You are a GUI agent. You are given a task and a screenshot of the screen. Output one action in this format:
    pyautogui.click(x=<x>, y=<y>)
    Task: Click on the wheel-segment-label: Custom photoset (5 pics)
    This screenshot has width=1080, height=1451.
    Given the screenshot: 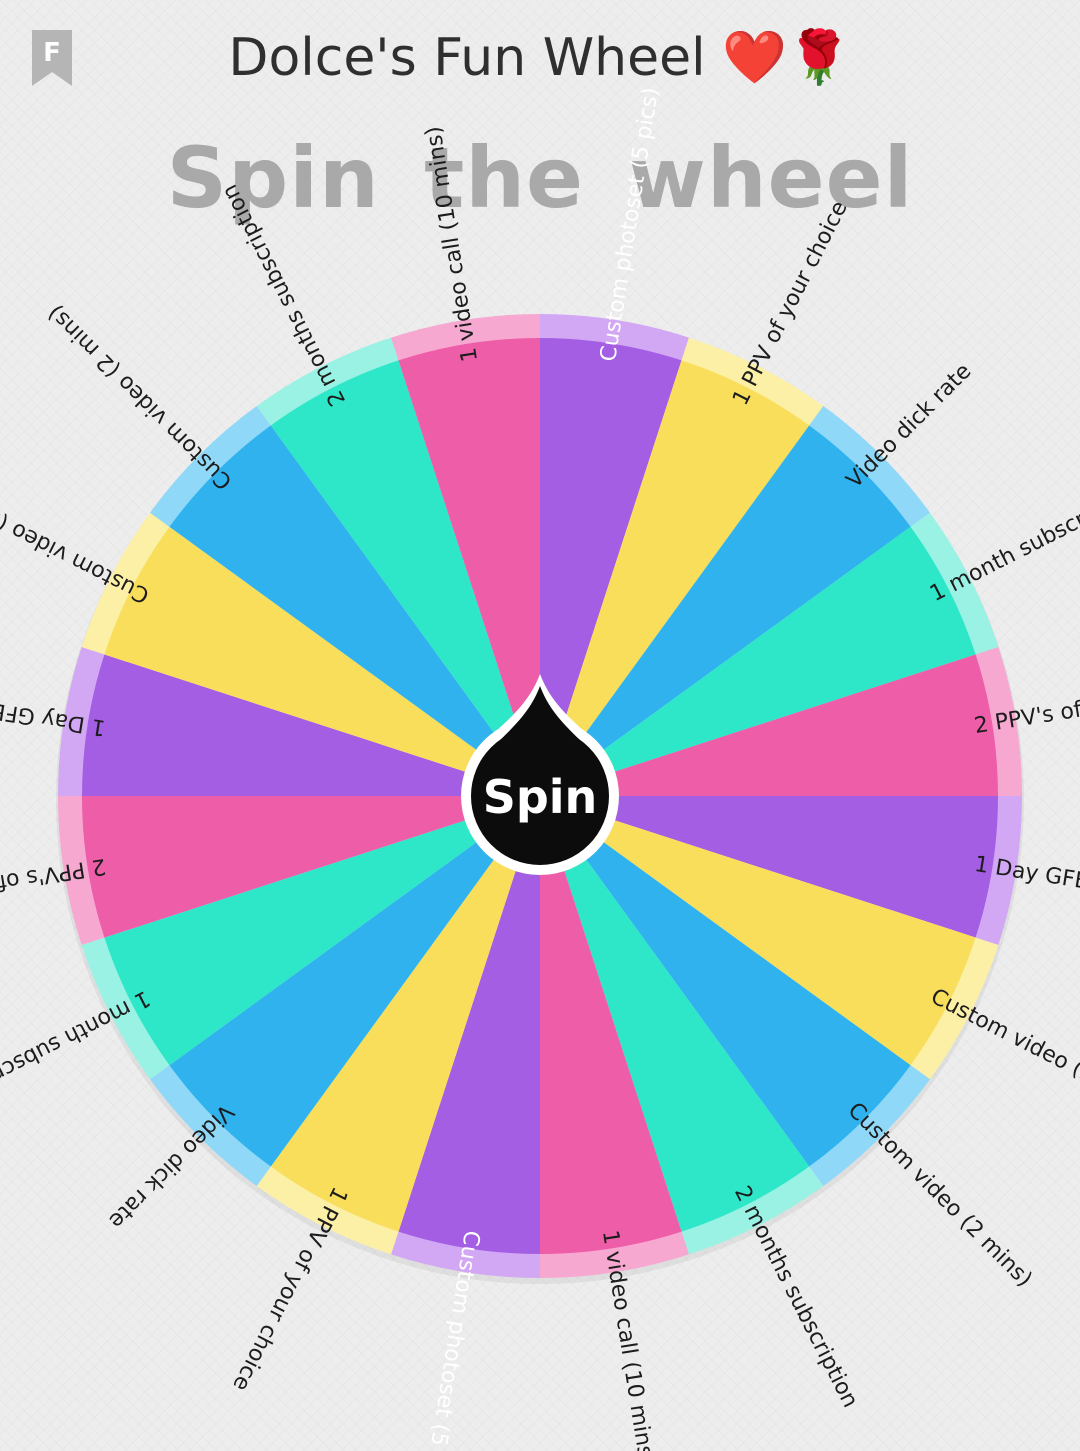 What is the action you would take?
    pyautogui.click(x=630, y=225)
    